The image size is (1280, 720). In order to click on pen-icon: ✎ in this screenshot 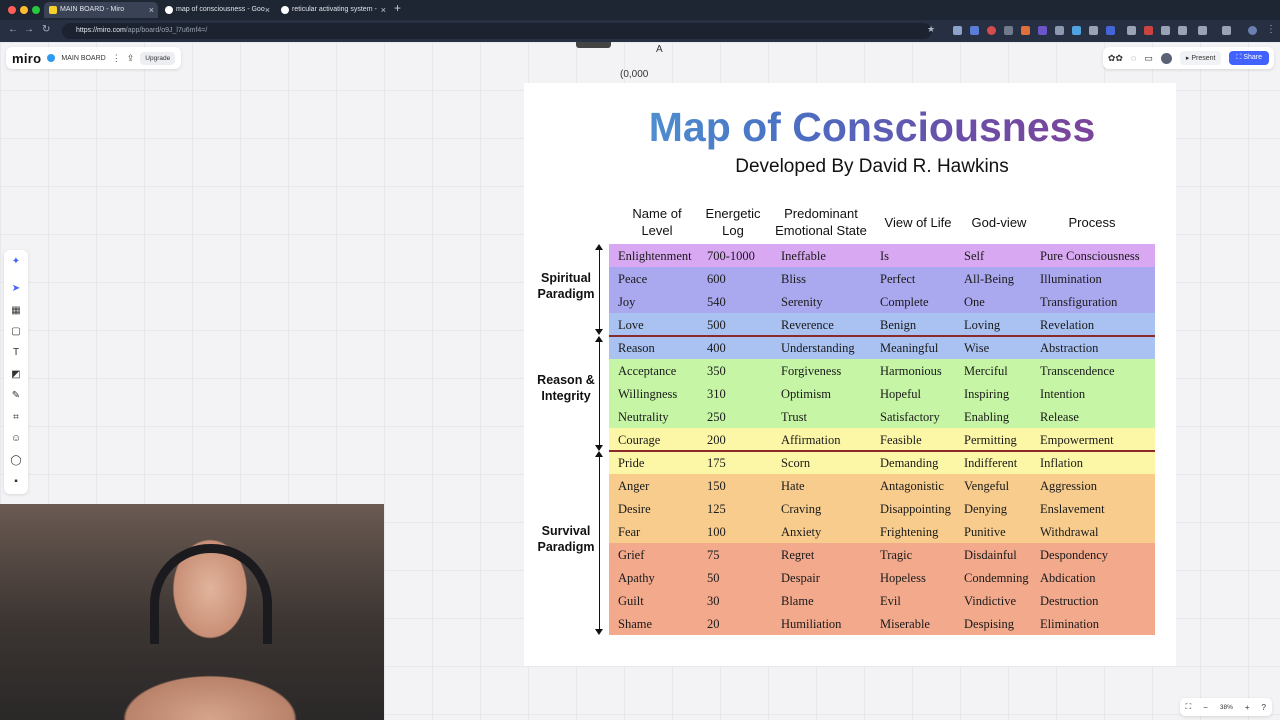, I will do `click(16, 396)`.